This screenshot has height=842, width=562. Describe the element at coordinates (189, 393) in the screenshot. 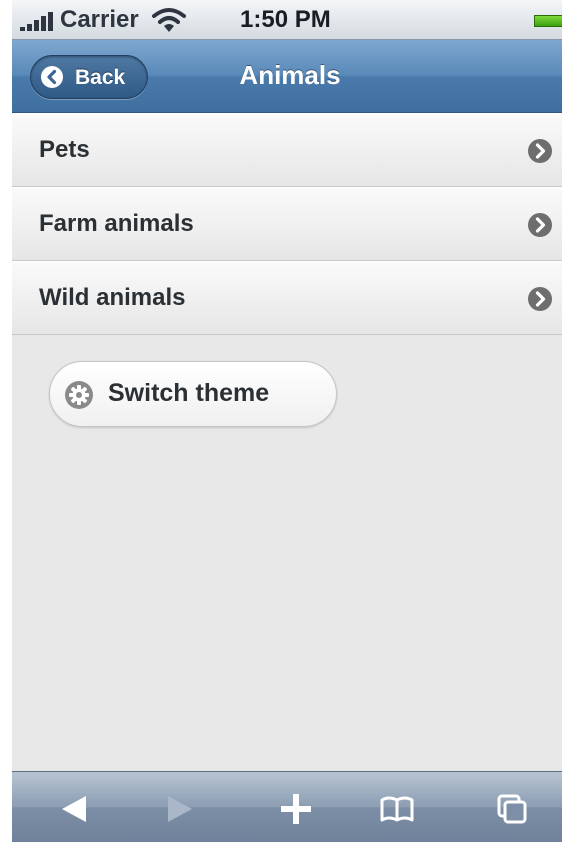

I see `switch-theme-label: Switch theme` at that location.